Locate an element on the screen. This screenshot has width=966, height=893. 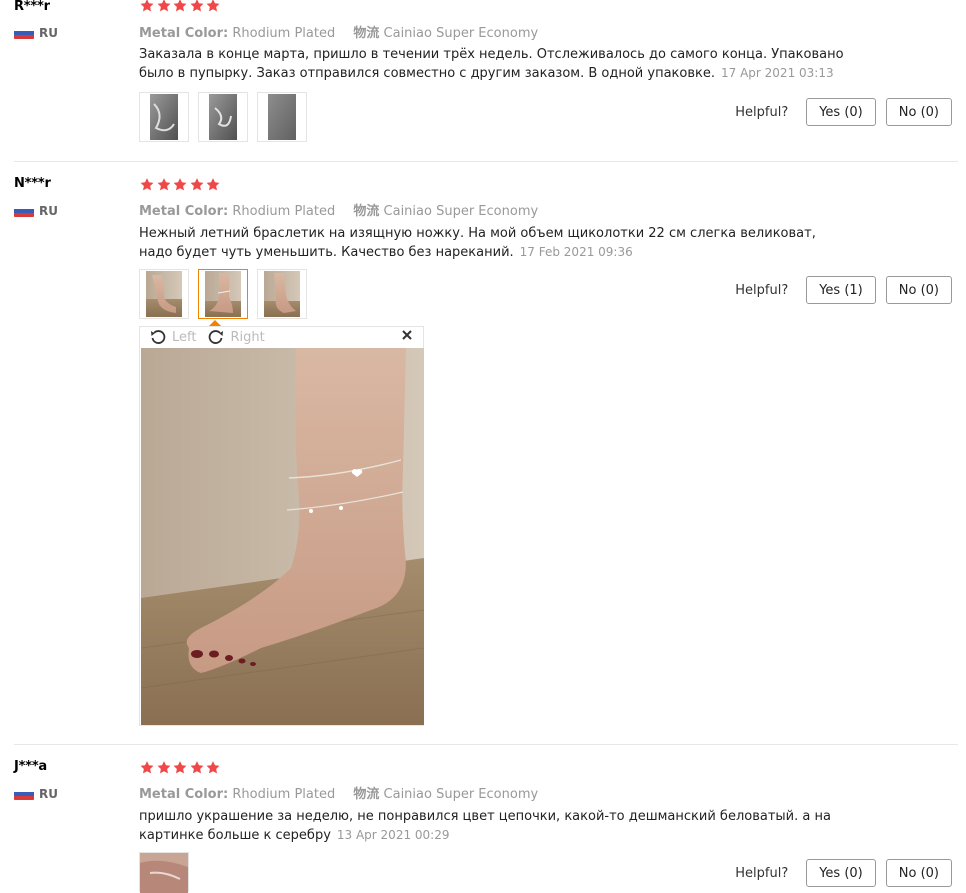
reviewer-name: N***r is located at coordinates (32, 183).